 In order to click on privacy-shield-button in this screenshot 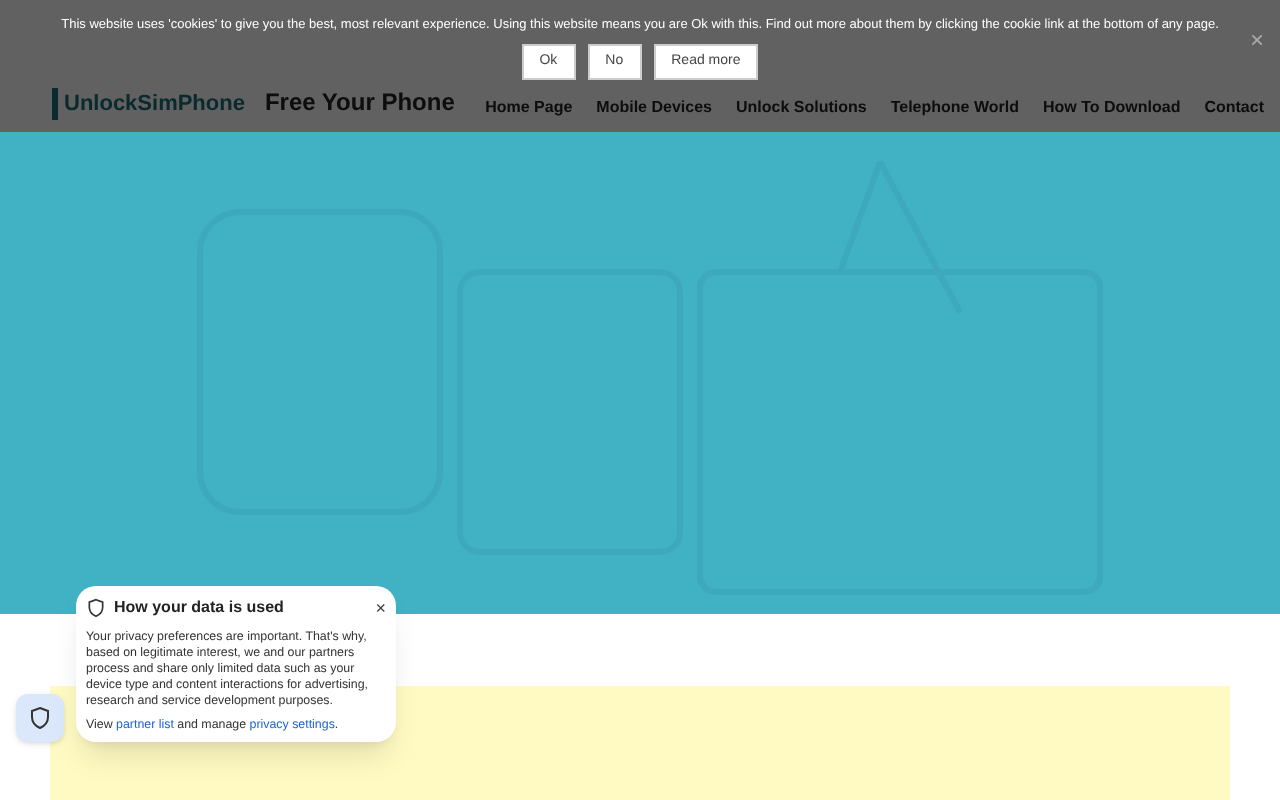, I will do `click(40, 718)`.